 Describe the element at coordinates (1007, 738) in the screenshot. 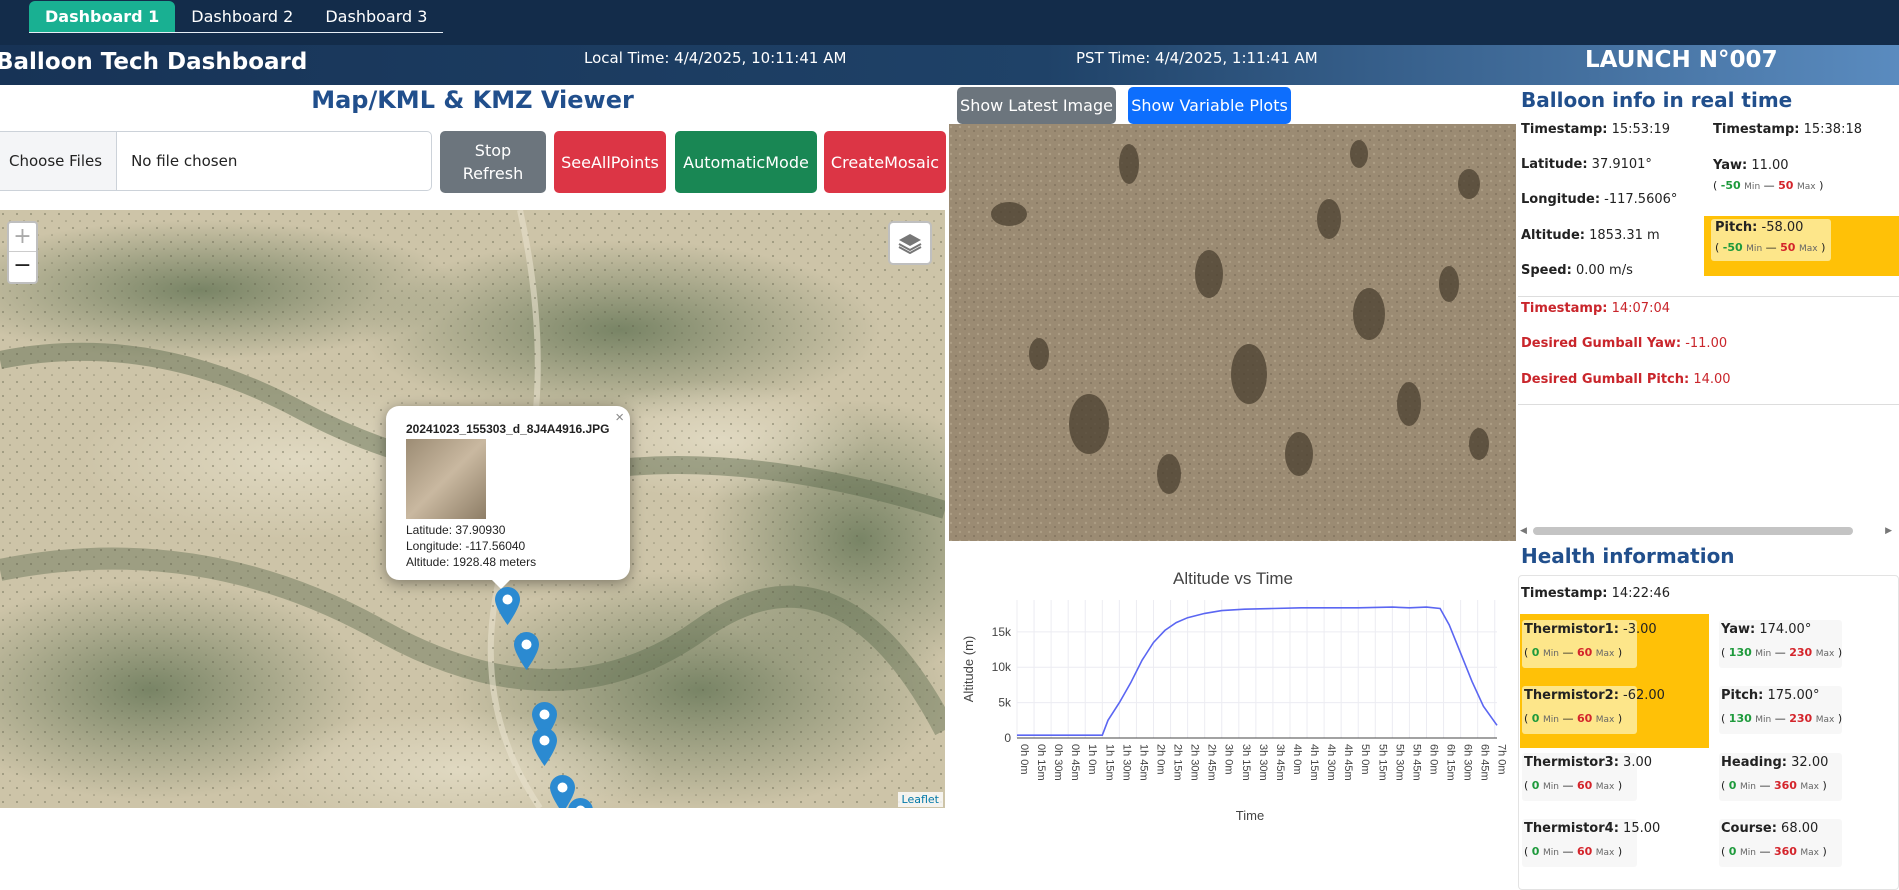

I see `y-tick-label: 0` at that location.